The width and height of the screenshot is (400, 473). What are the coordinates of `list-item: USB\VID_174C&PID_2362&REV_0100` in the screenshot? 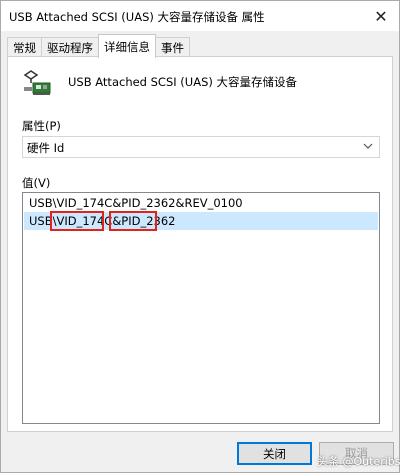 It's located at (201, 203).